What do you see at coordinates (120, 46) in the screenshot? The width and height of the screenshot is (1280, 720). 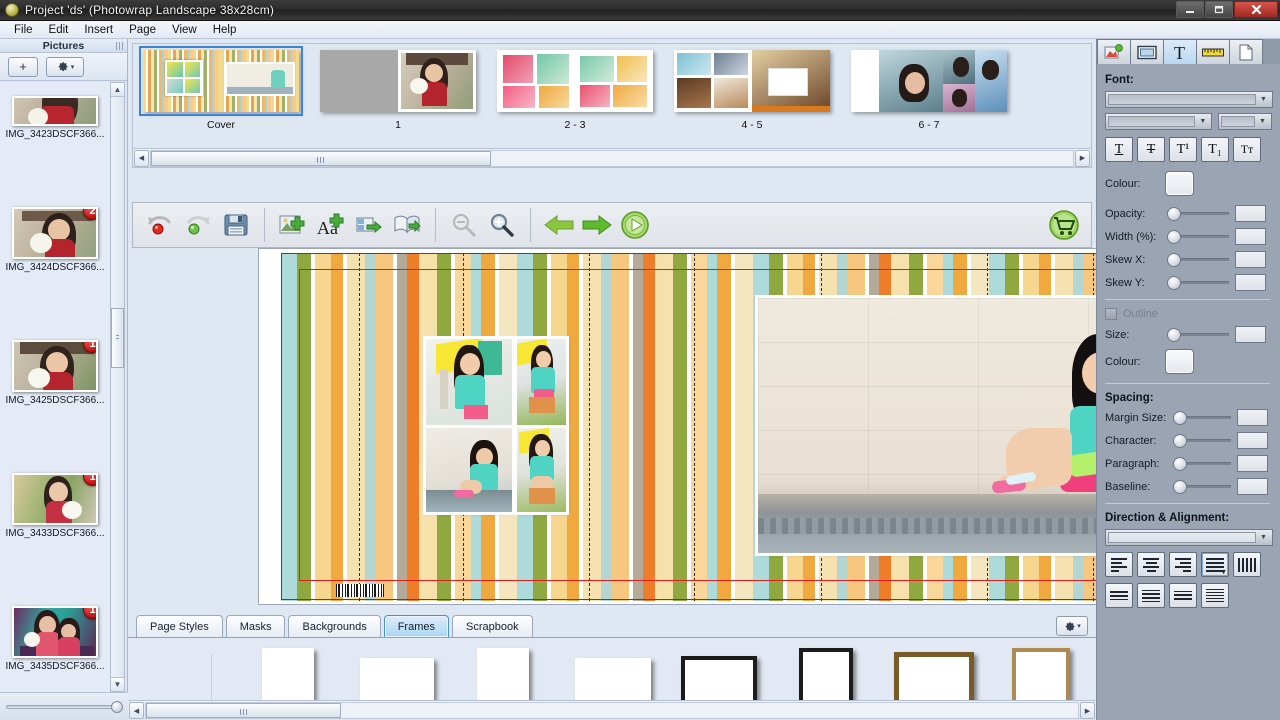 I see `panel-grip-icon` at bounding box center [120, 46].